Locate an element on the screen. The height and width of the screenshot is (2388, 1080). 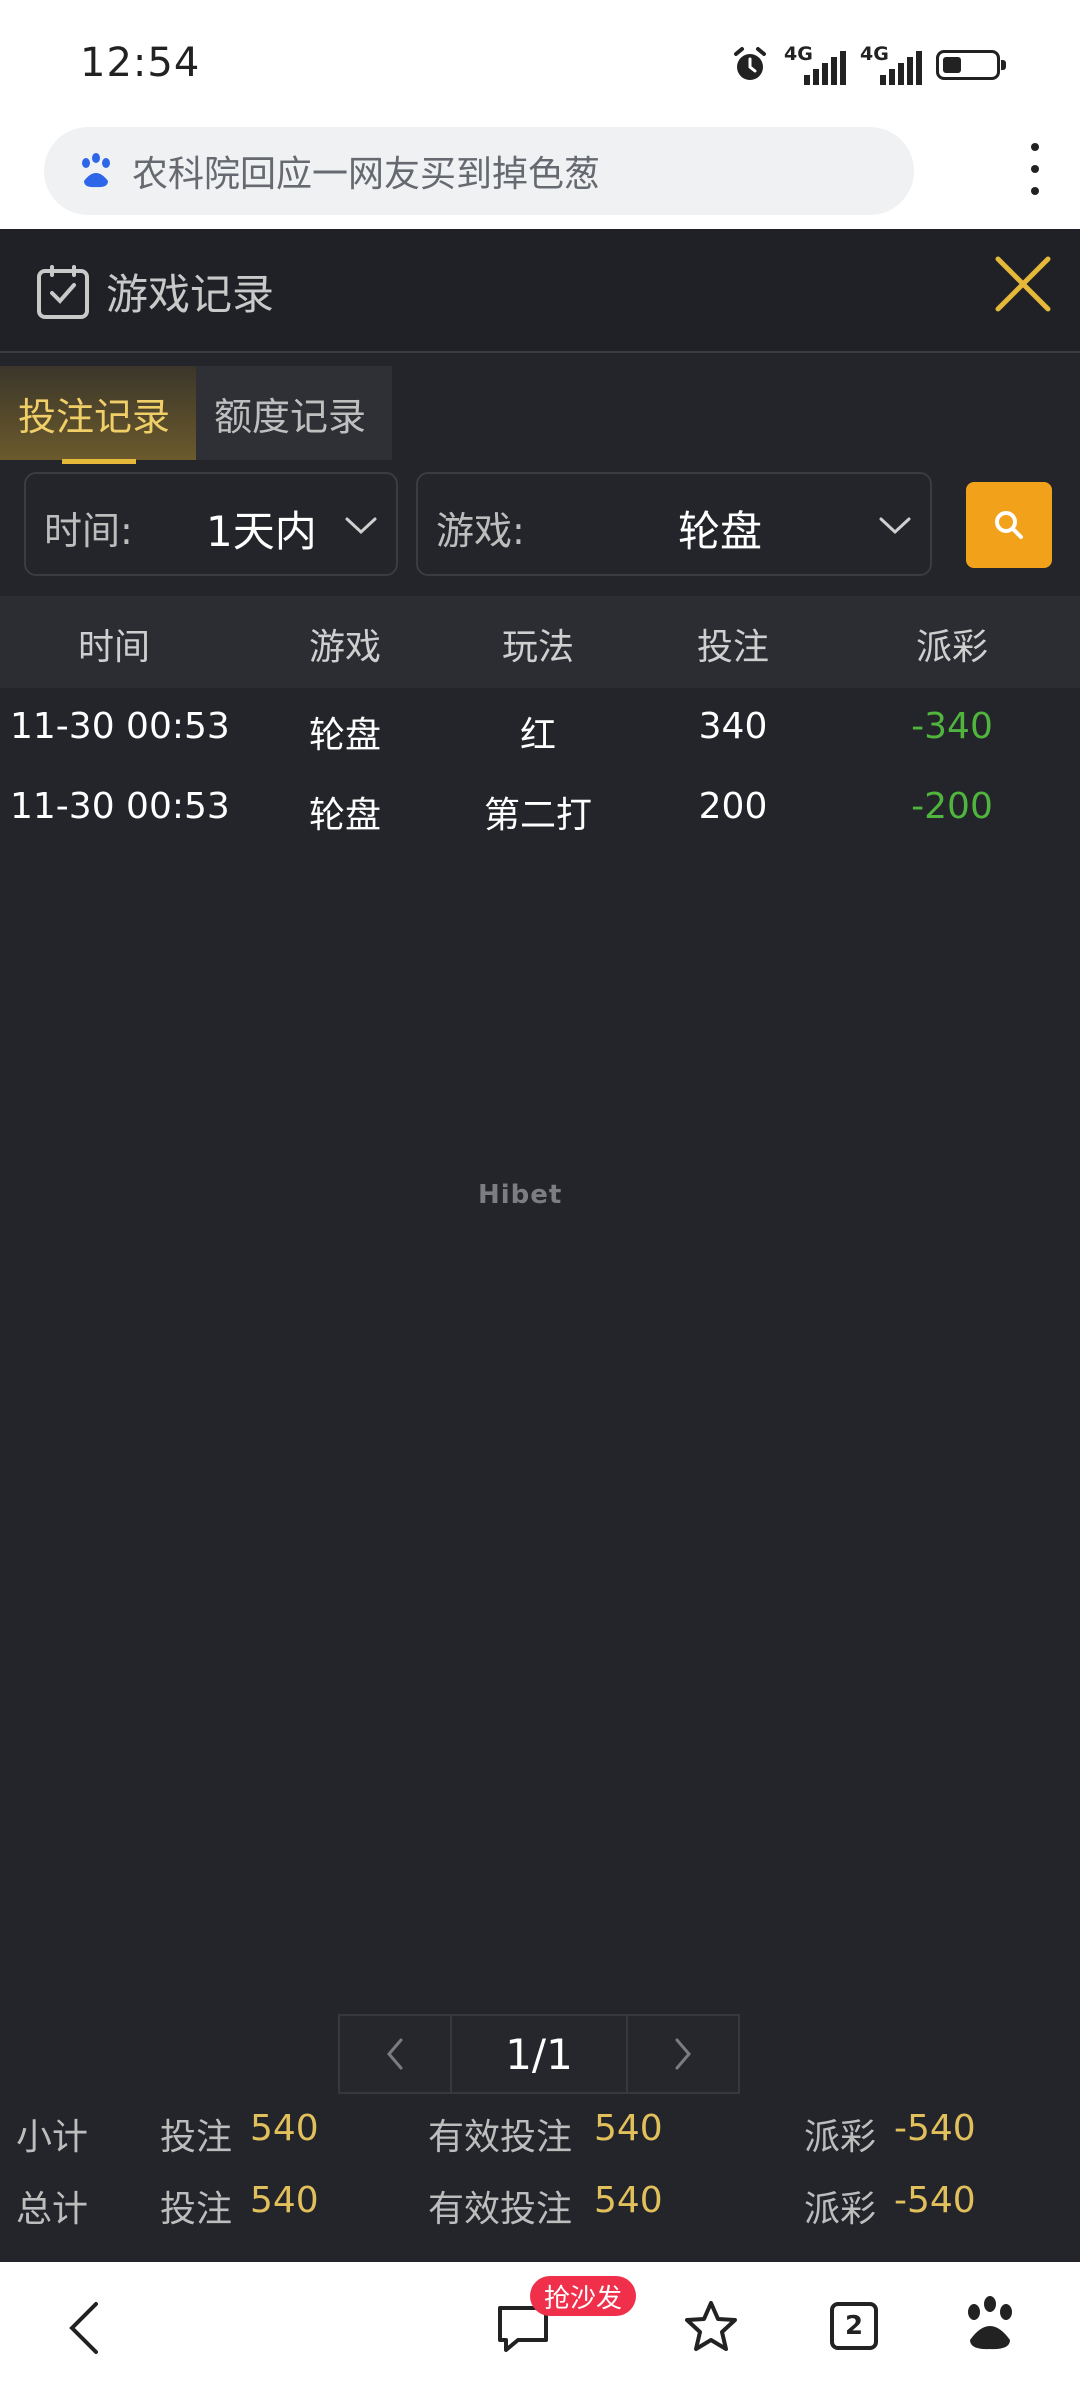
total-row: 总计 投注 540 有效投注 540 派彩 -540 is located at coordinates (540, 2206).